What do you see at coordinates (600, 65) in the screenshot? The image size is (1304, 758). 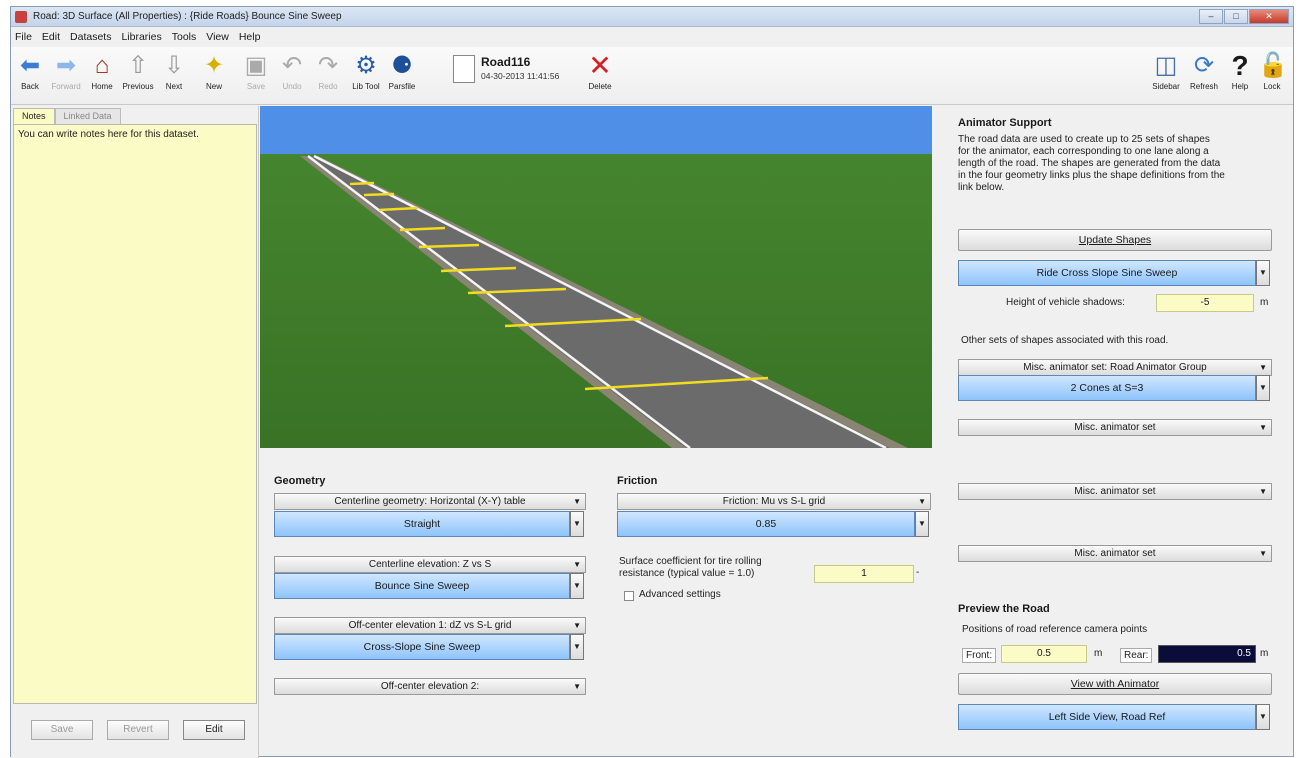 I see `delete-x-icon: ✕` at bounding box center [600, 65].